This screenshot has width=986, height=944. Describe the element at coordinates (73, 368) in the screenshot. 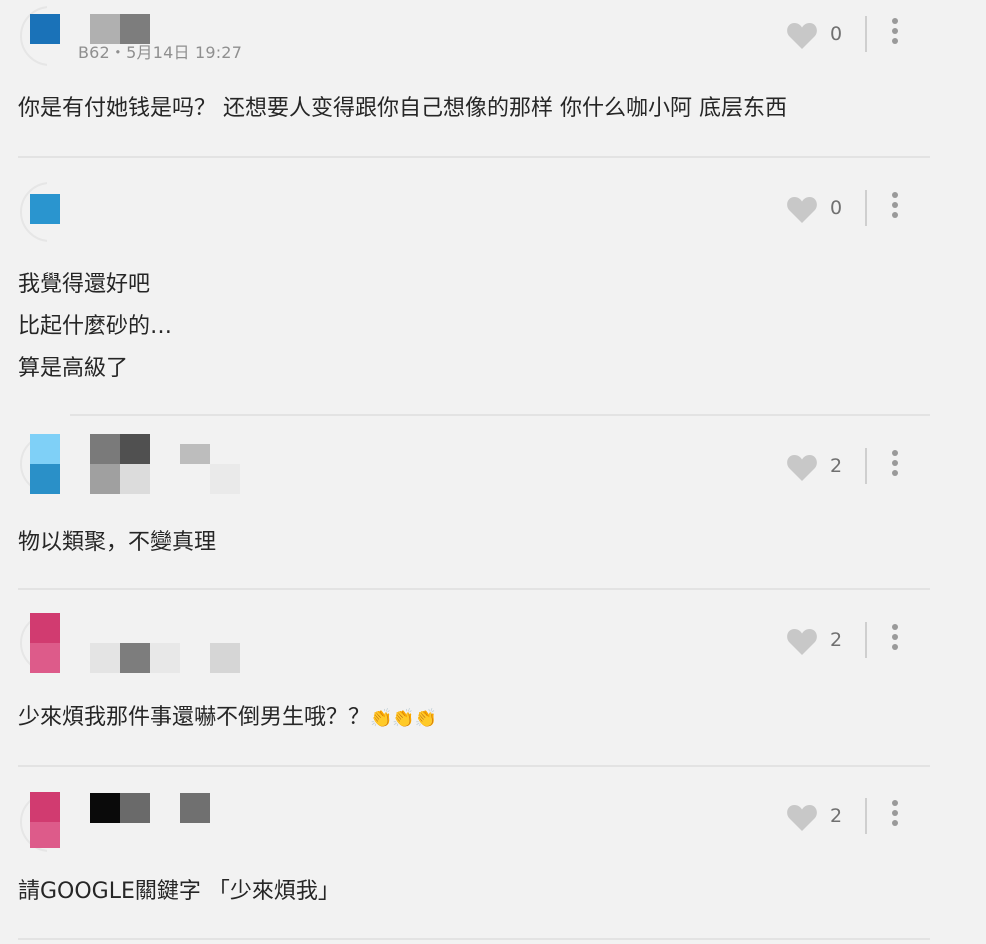

I see `comment-line: 算是高級了` at that location.